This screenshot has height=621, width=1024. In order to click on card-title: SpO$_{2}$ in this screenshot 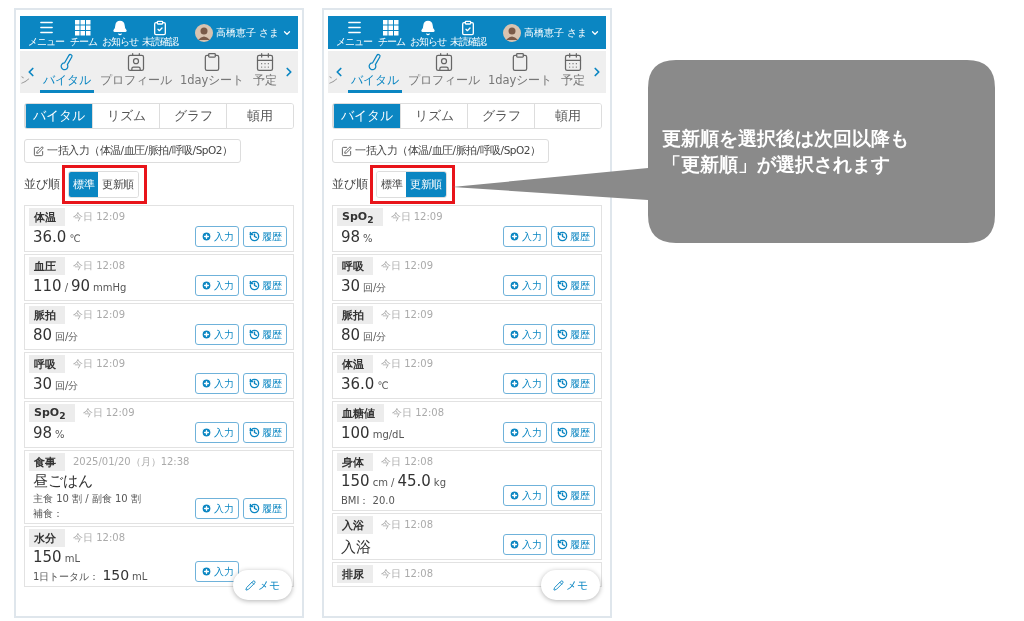, I will do `click(360, 217)`.